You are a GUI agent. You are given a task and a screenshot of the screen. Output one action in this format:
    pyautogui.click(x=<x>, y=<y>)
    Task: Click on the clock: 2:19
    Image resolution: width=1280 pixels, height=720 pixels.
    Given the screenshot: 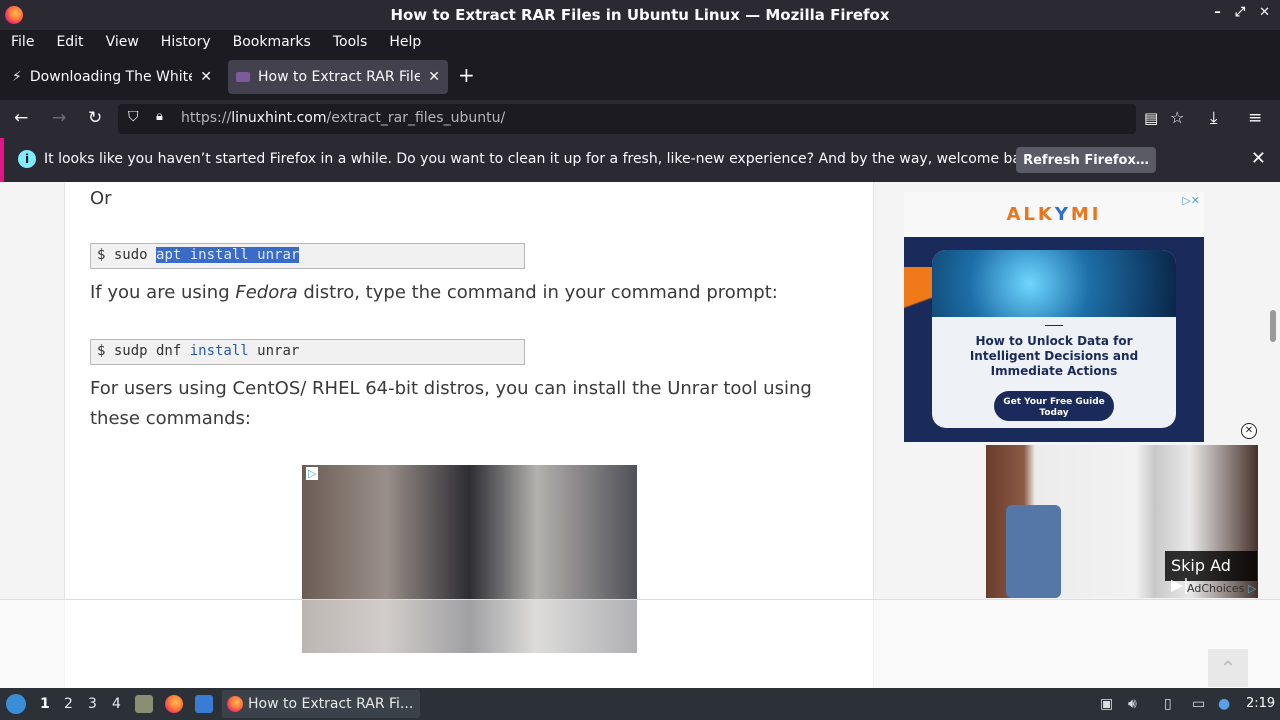 What is the action you would take?
    pyautogui.click(x=1261, y=703)
    